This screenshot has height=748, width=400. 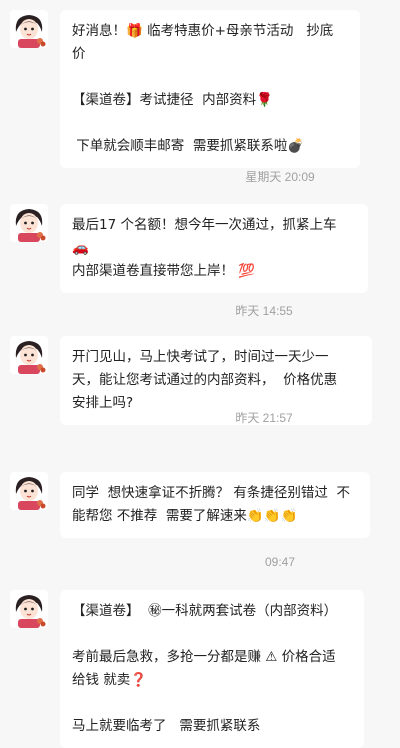 I want to click on message-row: 同学 想快速拿证不折腾？ 有条捷径别错过 不 能帮您 不推荐 需要了解速来👏👏👏, so click(x=190, y=505).